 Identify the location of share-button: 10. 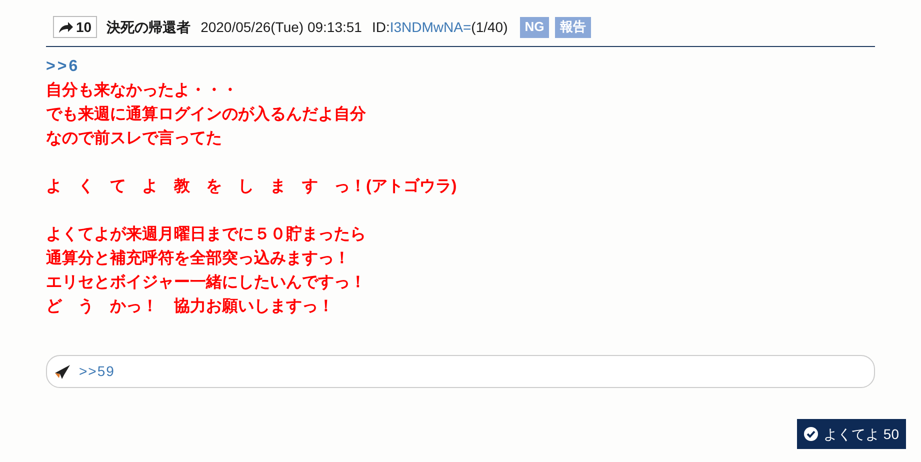
(75, 27).